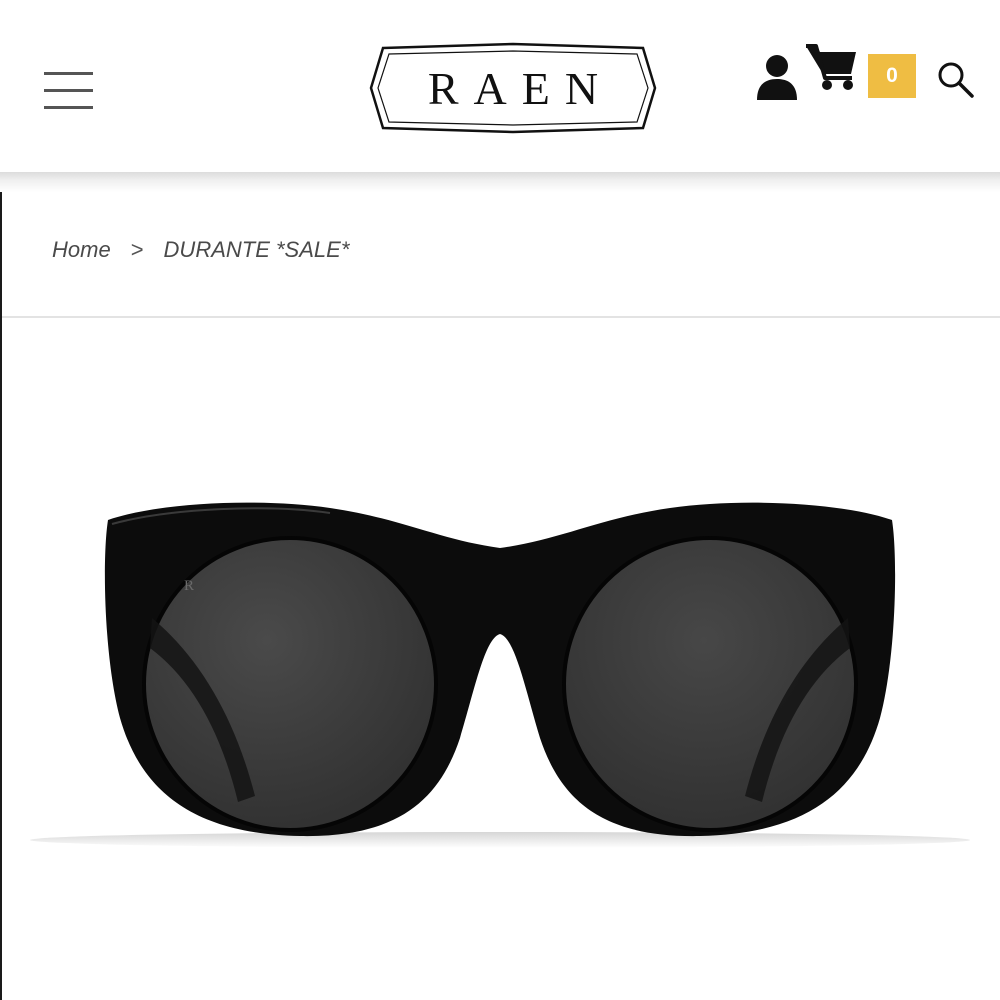 The image size is (1000, 1000). I want to click on menu-bar-middle, so click(68, 90).